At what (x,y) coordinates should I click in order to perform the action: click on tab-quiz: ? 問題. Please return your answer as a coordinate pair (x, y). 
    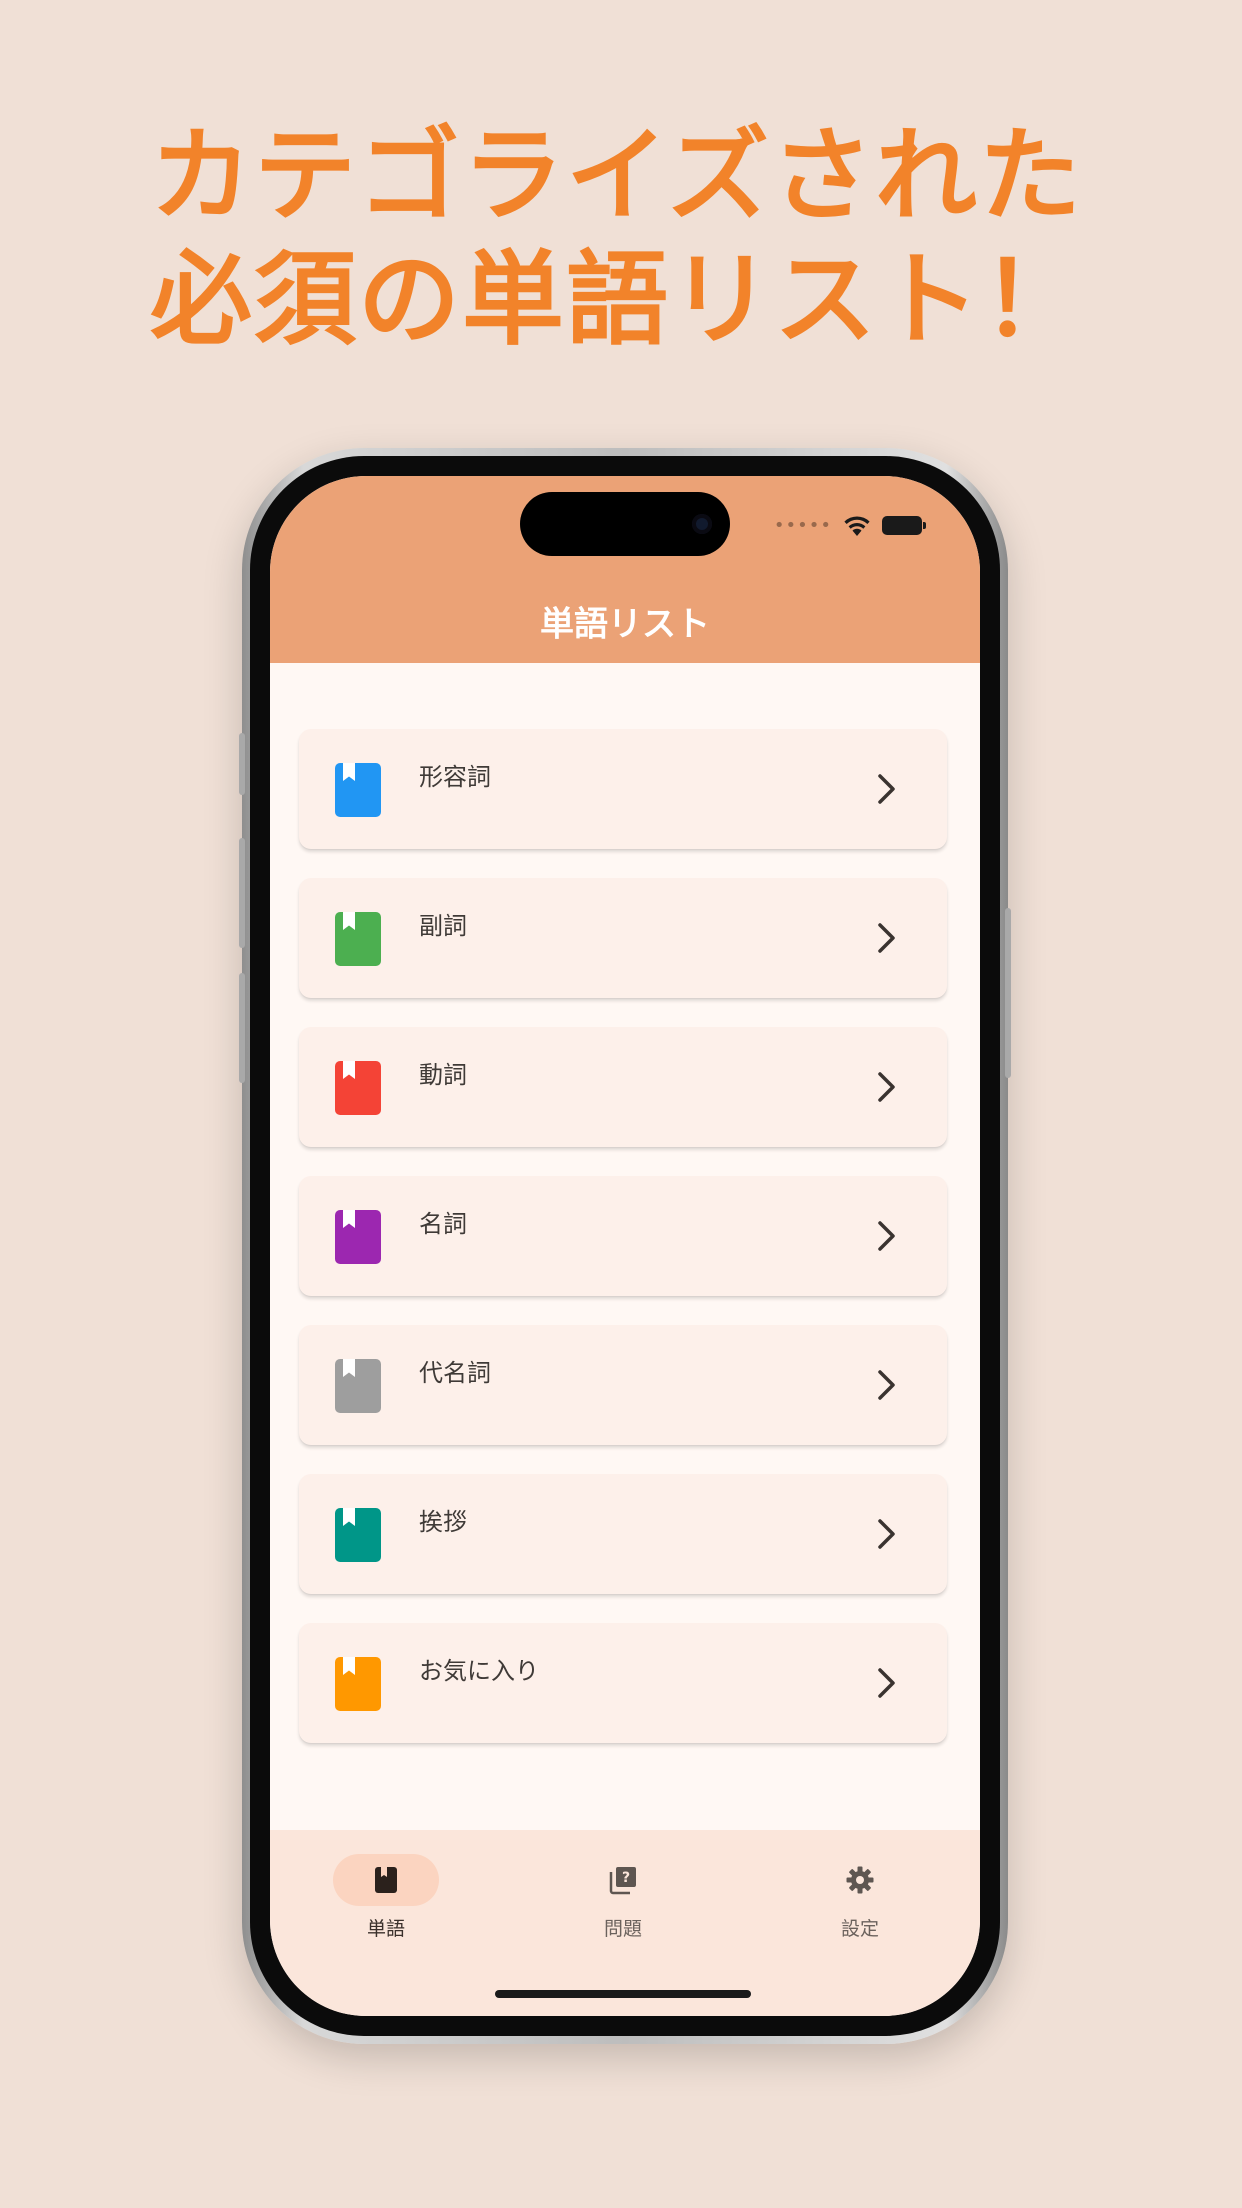
    Looking at the image, I should click on (623, 1897).